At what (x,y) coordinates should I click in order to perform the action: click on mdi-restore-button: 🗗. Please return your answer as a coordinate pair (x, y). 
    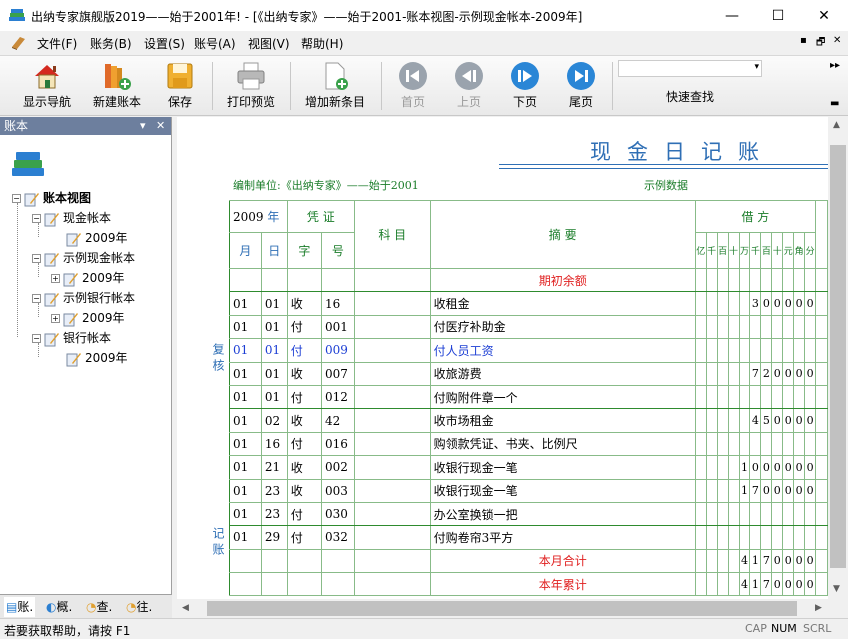
    Looking at the image, I should click on (820, 43).